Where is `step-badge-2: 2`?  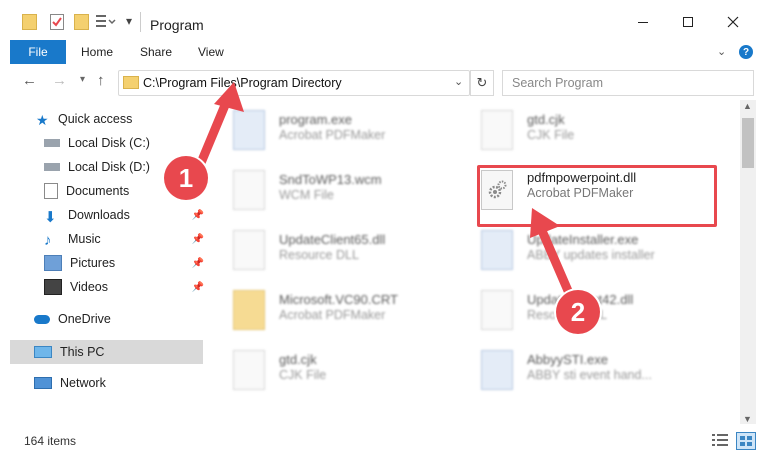 step-badge-2: 2 is located at coordinates (578, 312).